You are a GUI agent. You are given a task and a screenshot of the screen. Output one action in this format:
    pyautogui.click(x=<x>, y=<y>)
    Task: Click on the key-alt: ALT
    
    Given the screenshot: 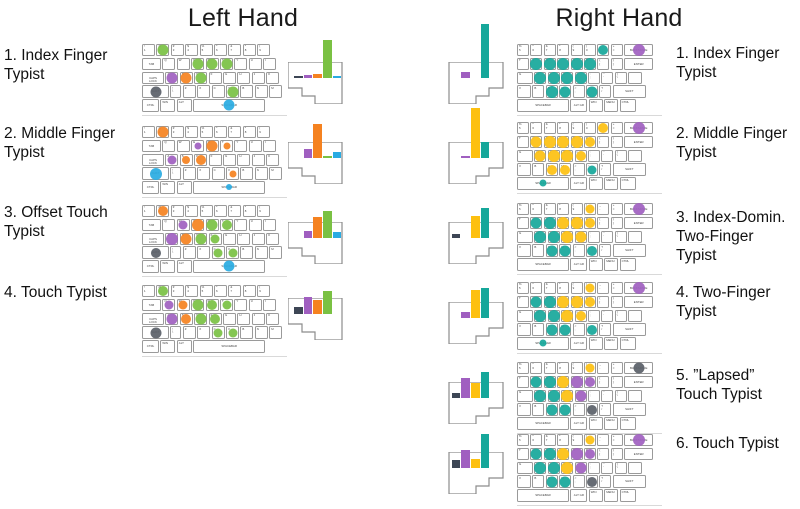 What is the action you would take?
    pyautogui.click(x=184, y=187)
    